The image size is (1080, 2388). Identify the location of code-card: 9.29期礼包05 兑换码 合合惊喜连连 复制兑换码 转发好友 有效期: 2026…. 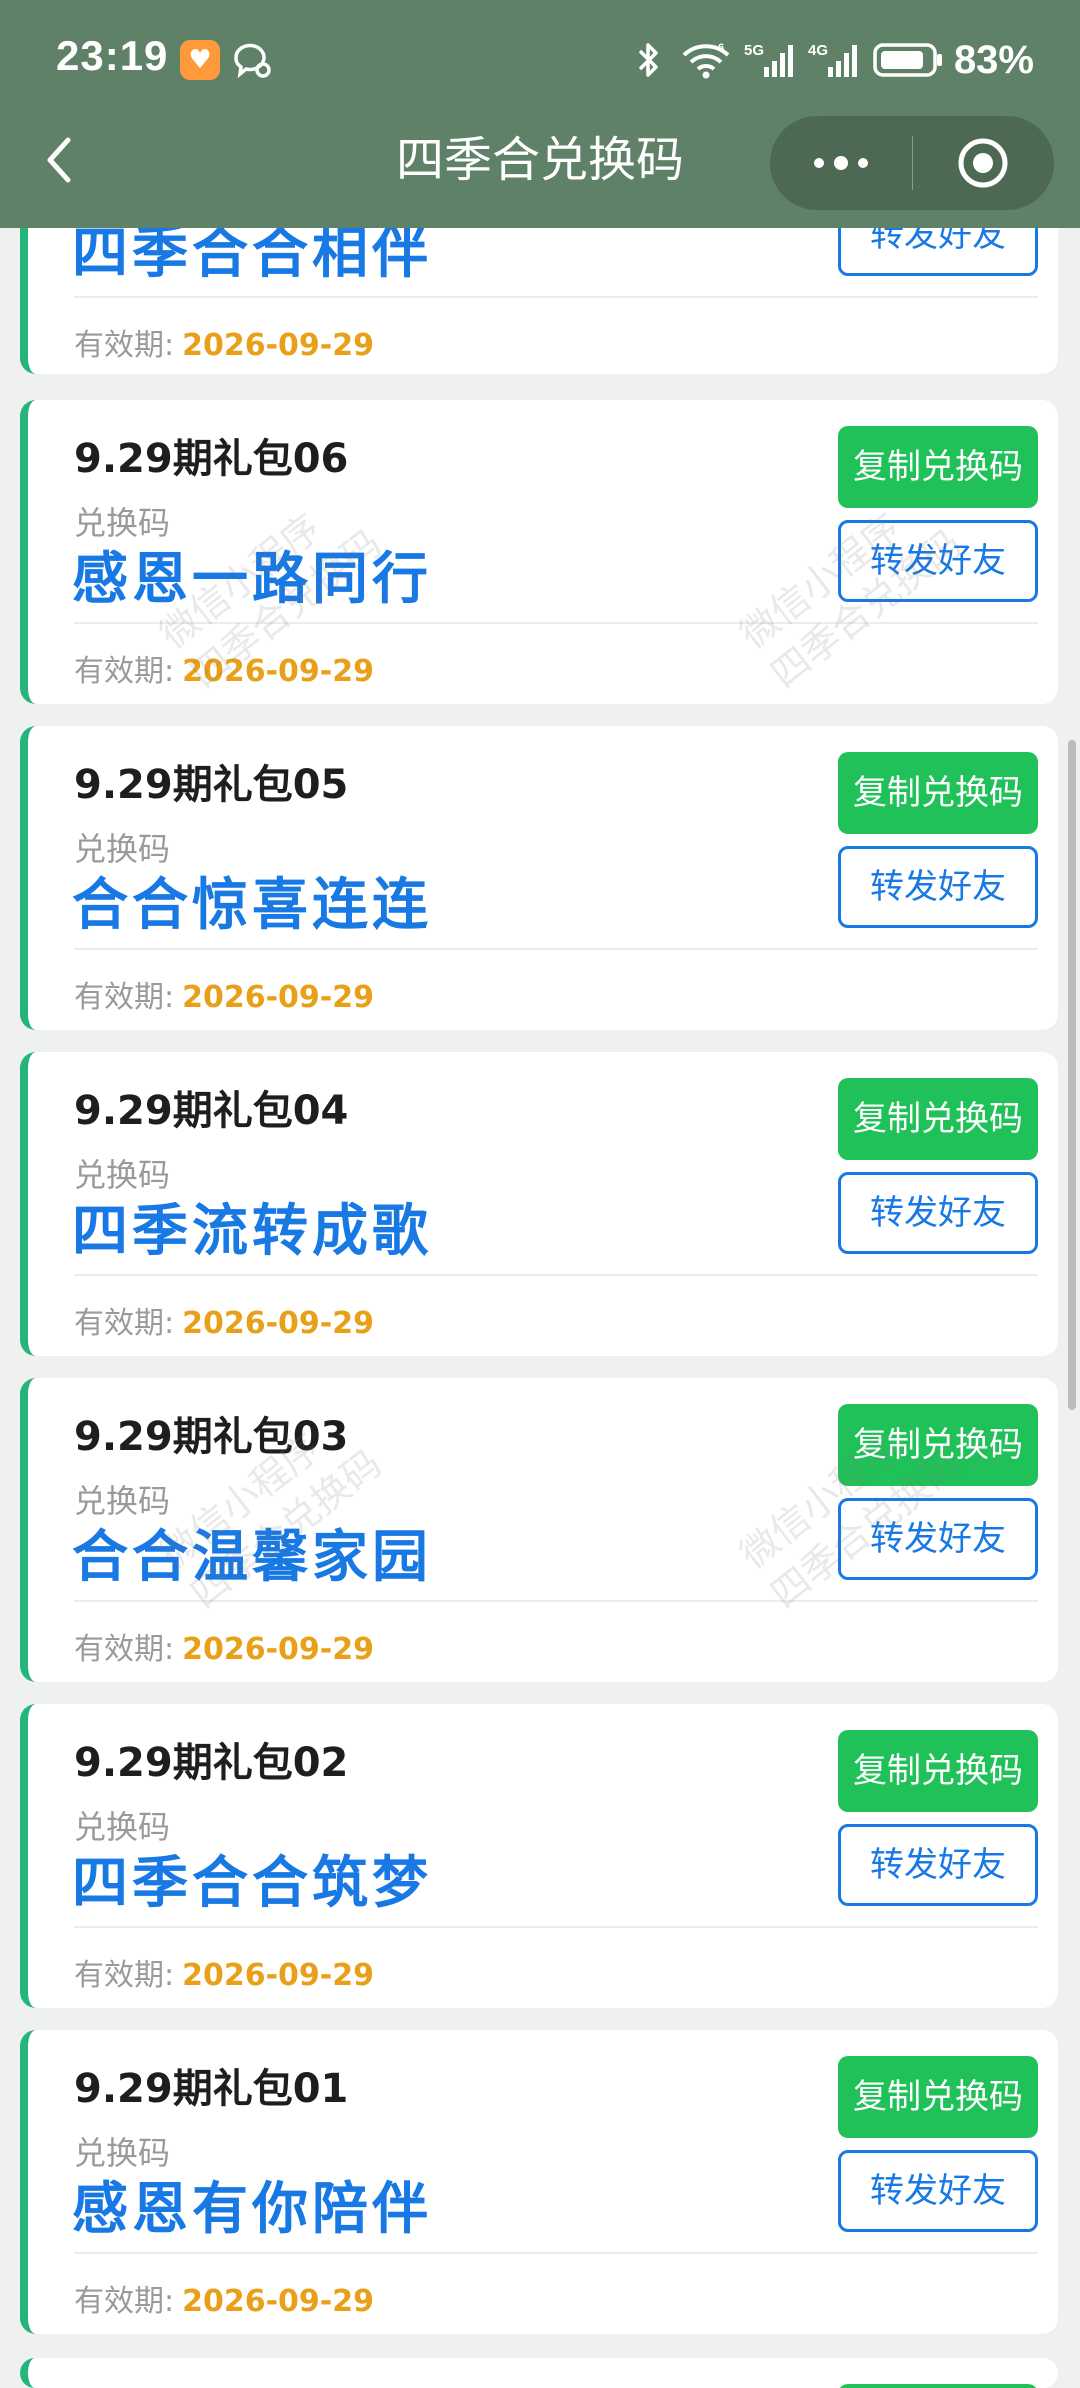
(539, 878).